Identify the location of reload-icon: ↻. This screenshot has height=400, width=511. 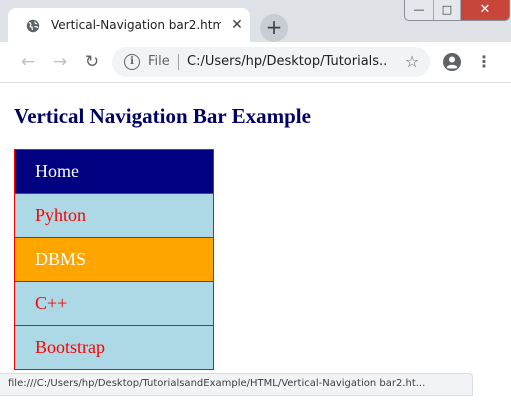
(92, 62).